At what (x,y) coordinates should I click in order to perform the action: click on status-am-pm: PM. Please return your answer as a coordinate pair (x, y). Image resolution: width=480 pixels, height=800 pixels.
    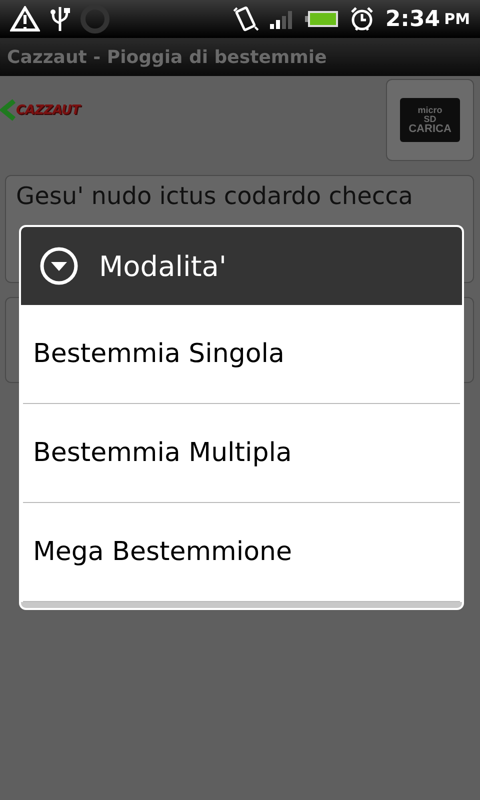
    Looking at the image, I should click on (457, 19).